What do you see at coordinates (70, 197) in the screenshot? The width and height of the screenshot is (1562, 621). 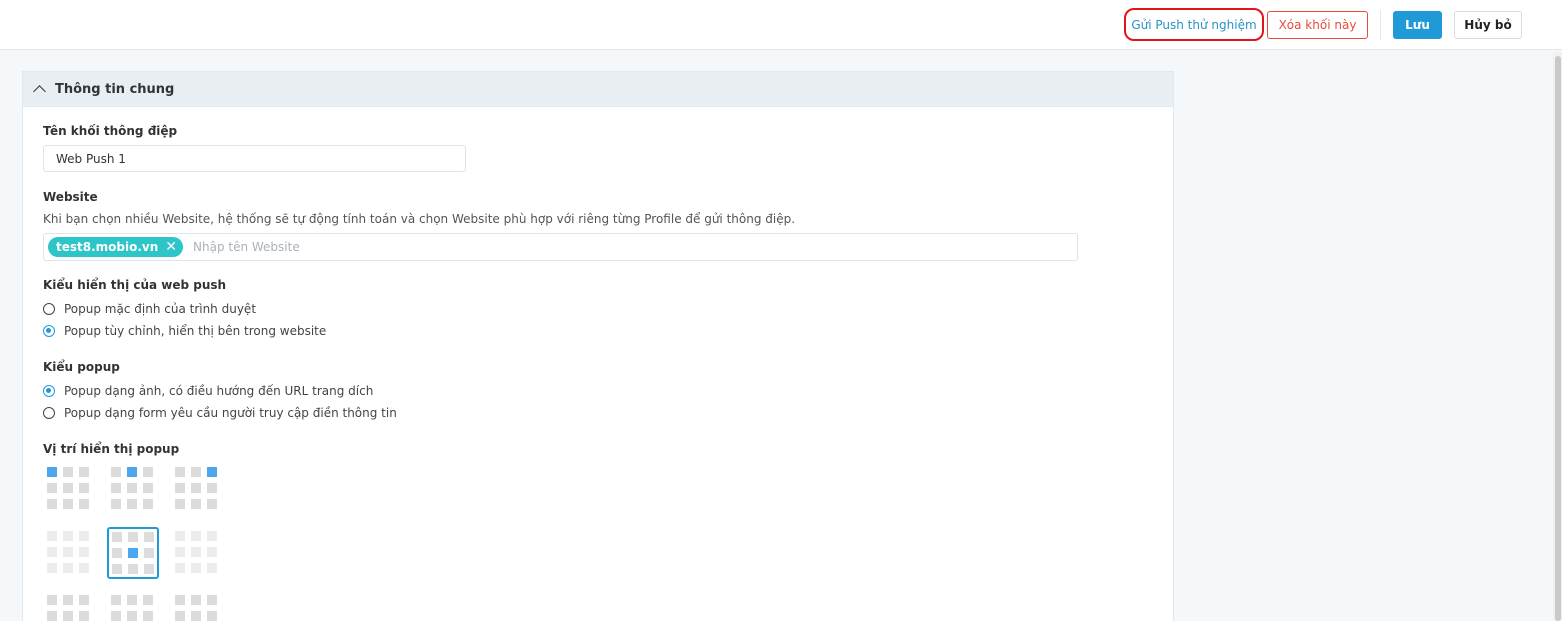 I see `website-label: Website` at bounding box center [70, 197].